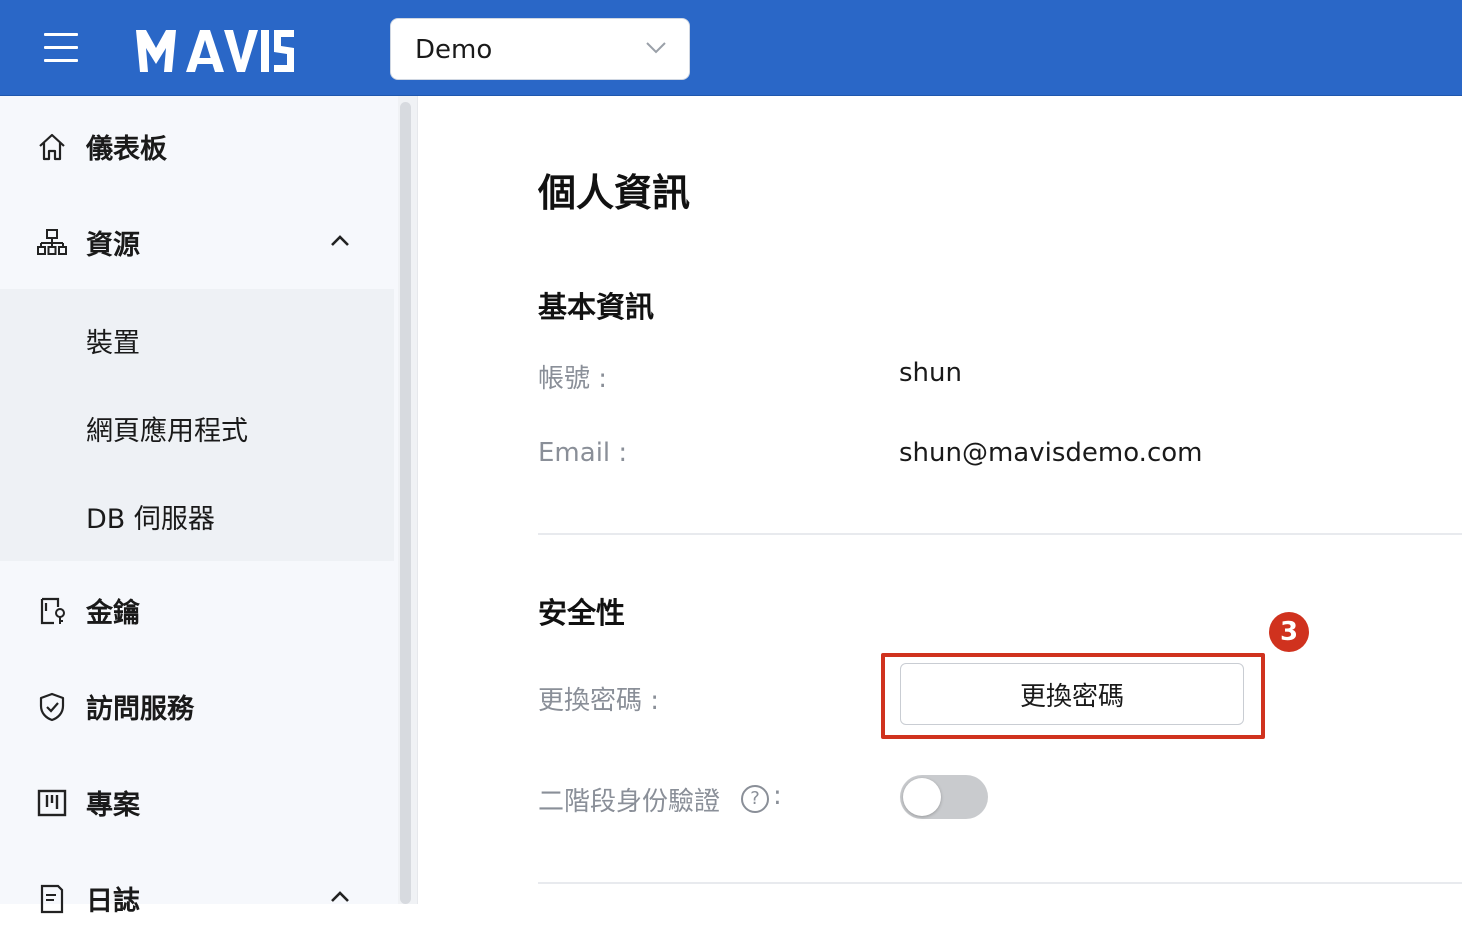 This screenshot has width=1462, height=937. I want to click on kanban-icon, so click(52, 803).